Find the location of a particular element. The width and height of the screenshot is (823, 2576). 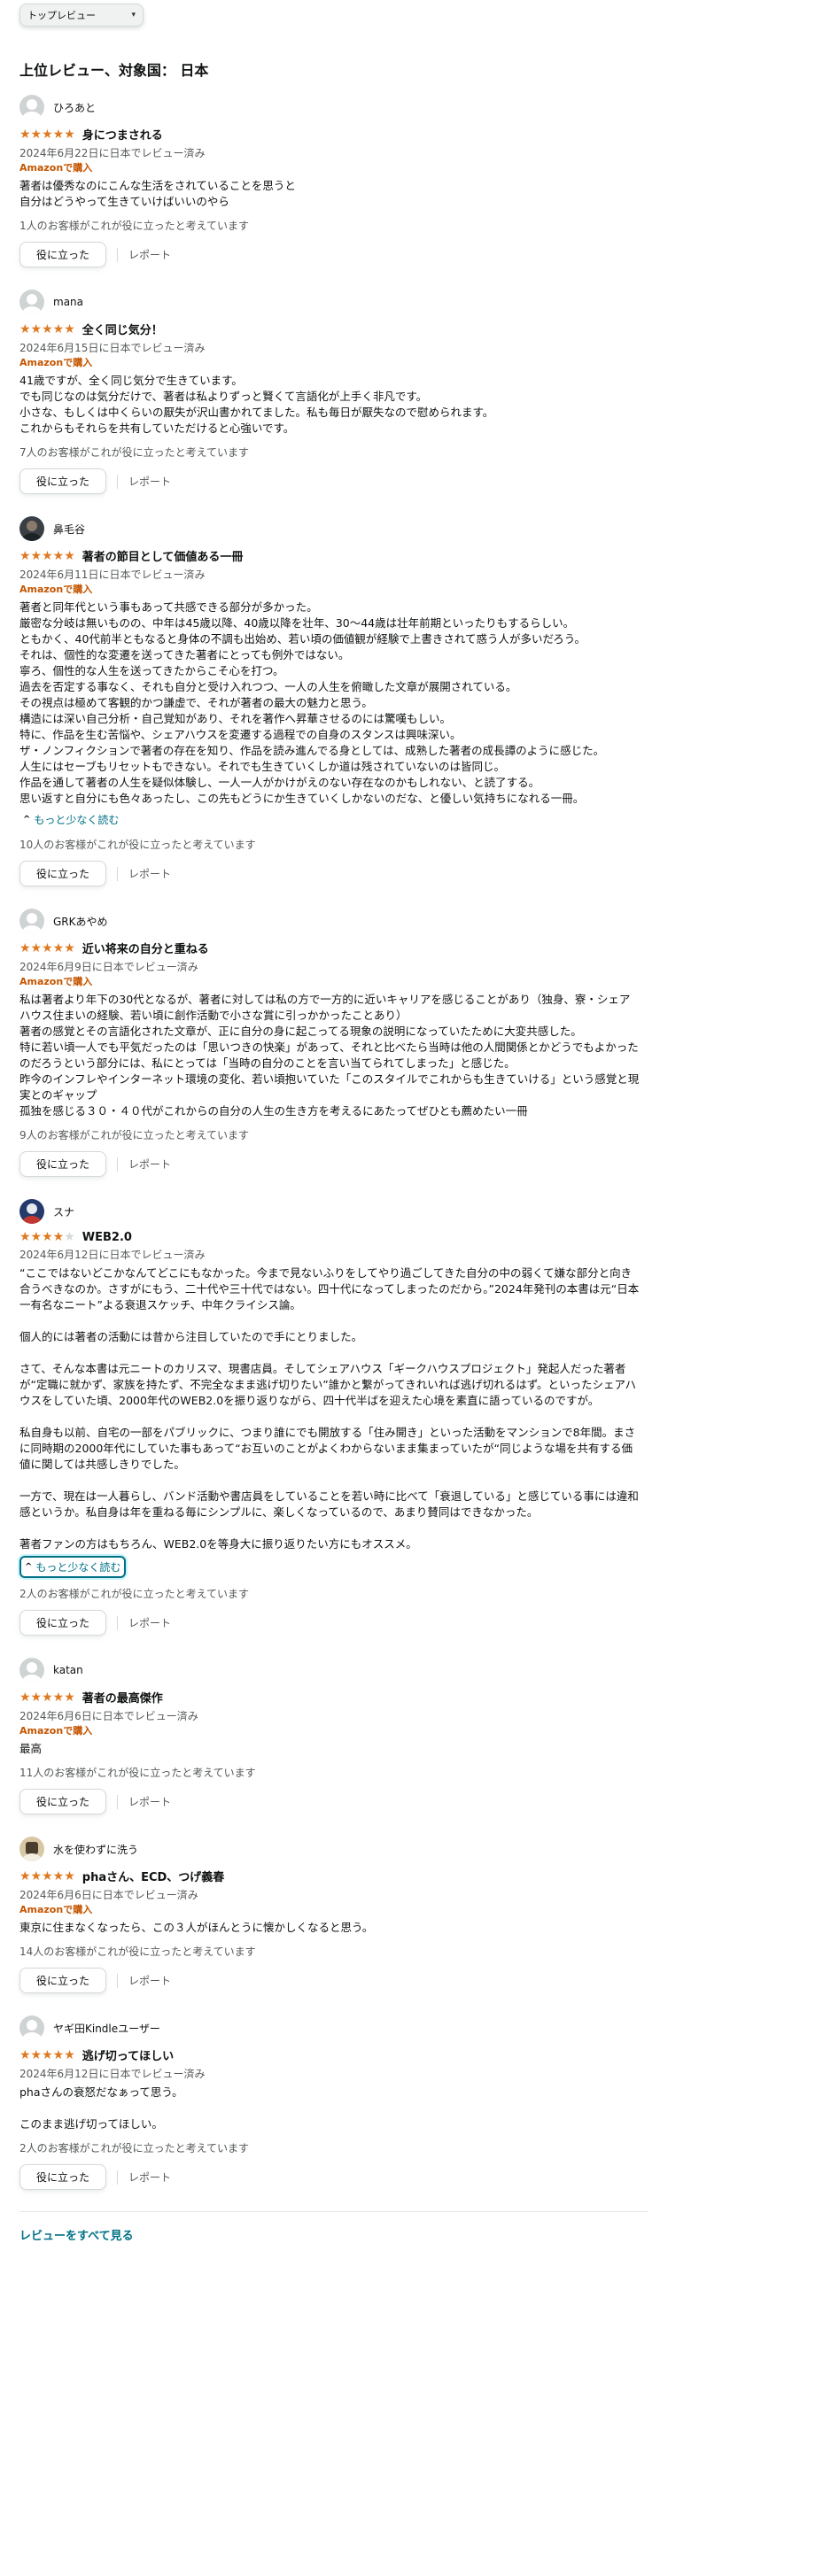

sort-dropdown-value: トップレビュー is located at coordinates (61, 15).